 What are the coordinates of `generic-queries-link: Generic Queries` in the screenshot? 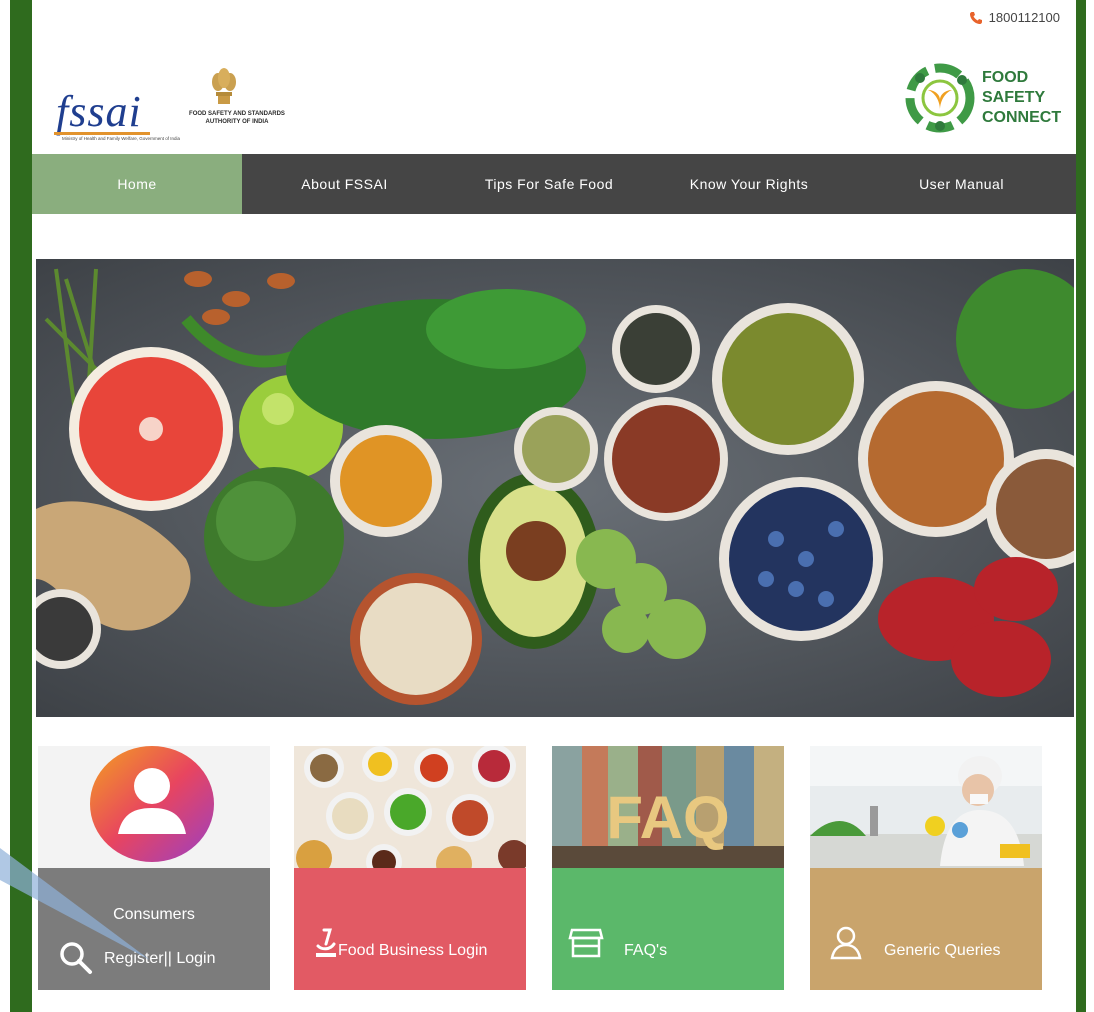 It's located at (942, 951).